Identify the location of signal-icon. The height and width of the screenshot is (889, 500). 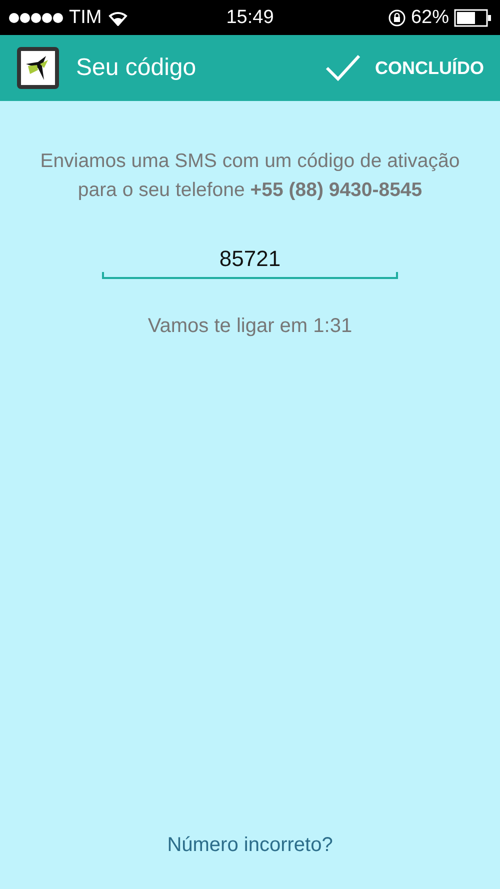
(35, 18).